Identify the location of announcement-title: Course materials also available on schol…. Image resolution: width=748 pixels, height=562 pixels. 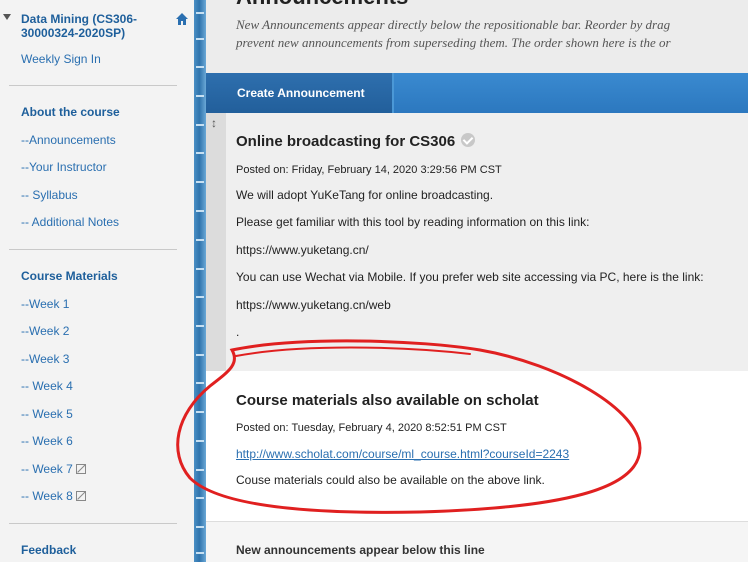
(387, 400).